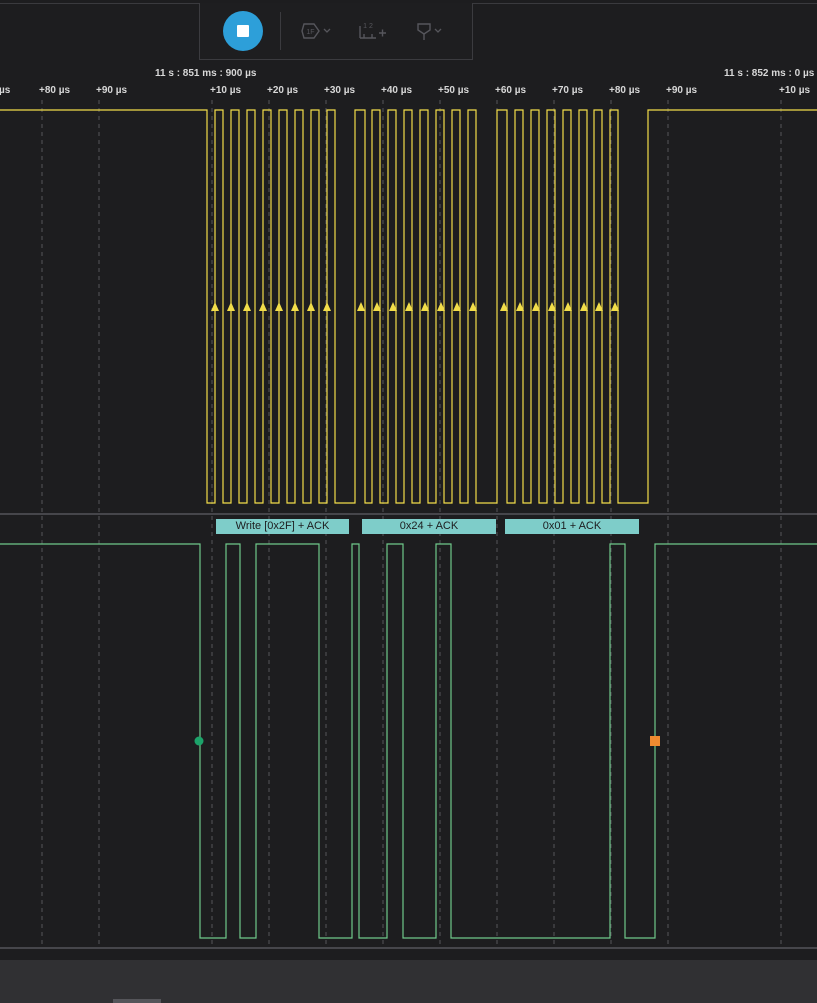 The image size is (817, 1003). Describe the element at coordinates (137, 1001) in the screenshot. I see `horizontal-scrollbar-thumb` at that location.